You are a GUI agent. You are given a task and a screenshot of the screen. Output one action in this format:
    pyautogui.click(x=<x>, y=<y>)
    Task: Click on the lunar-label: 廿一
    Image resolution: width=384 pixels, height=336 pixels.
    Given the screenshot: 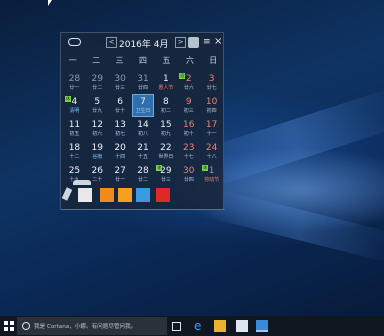 What is the action you would take?
    pyautogui.click(x=120, y=180)
    